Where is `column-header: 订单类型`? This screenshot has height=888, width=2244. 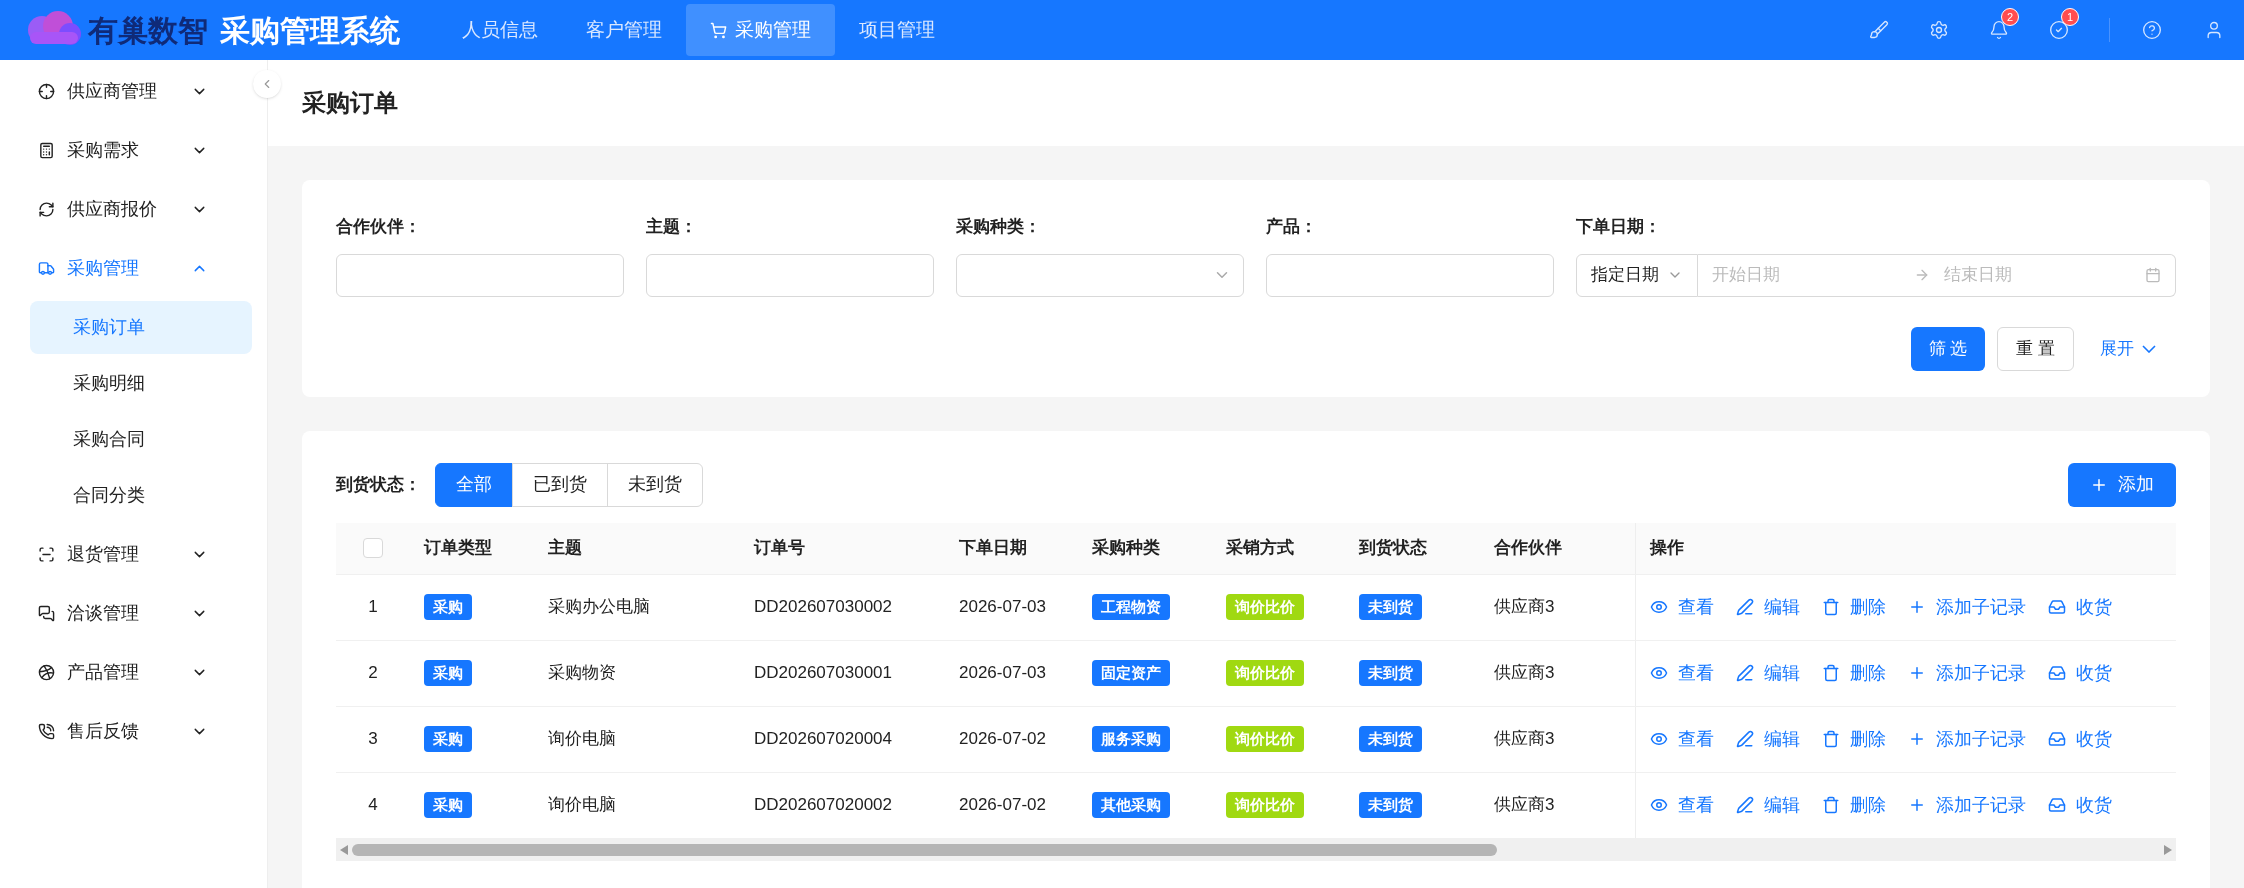
column-header: 订单类型 is located at coordinates (458, 548).